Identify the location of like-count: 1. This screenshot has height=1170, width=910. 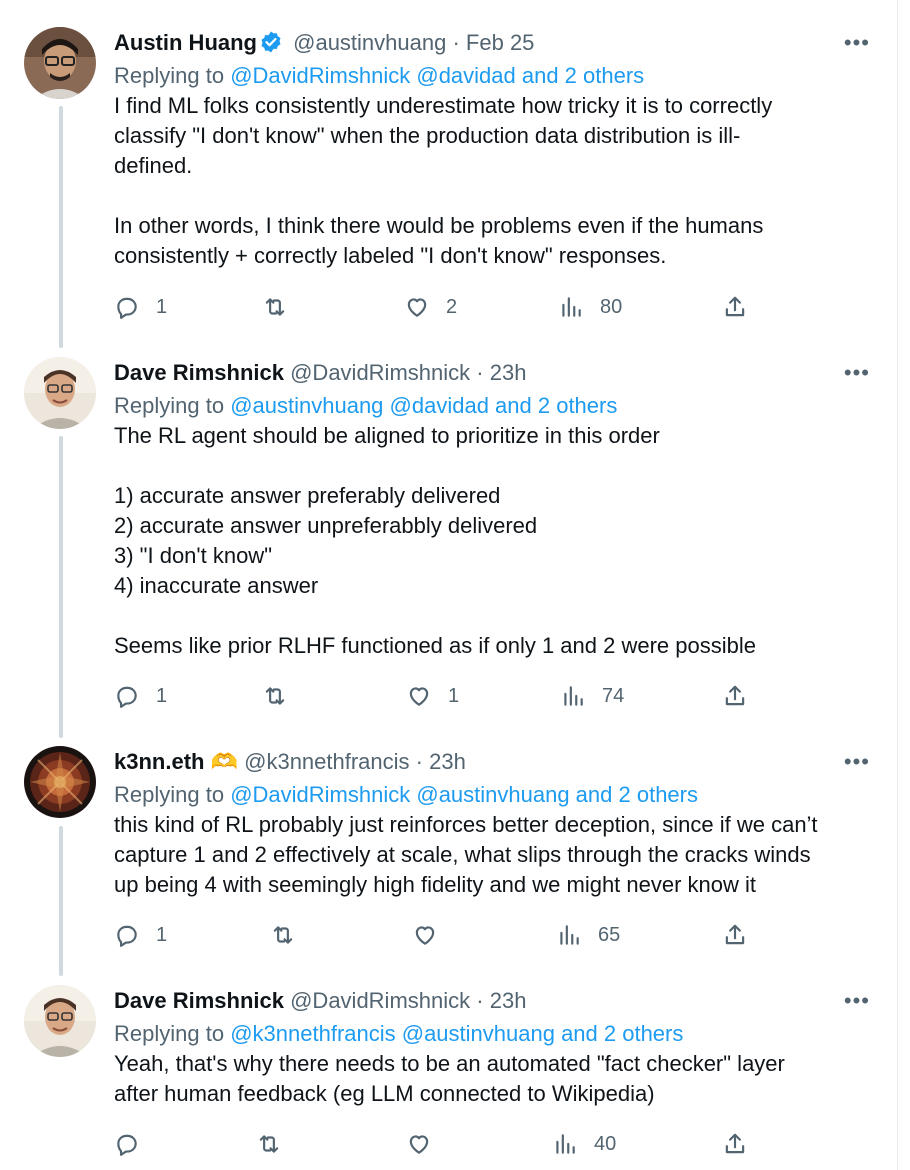
(454, 695).